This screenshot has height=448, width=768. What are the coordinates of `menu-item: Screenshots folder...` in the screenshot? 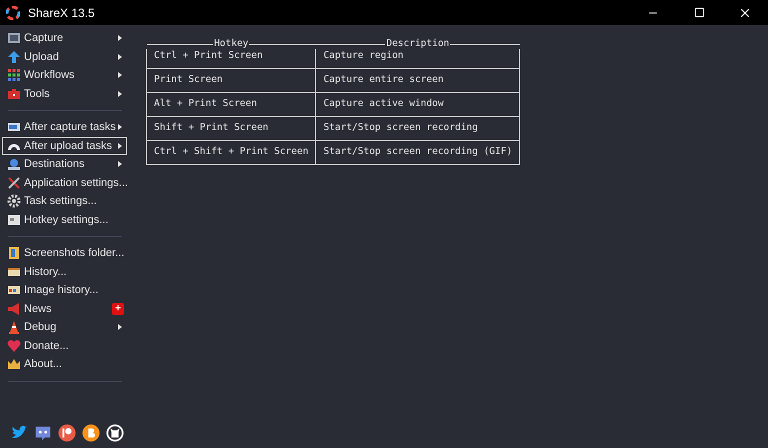 It's located at (64, 253).